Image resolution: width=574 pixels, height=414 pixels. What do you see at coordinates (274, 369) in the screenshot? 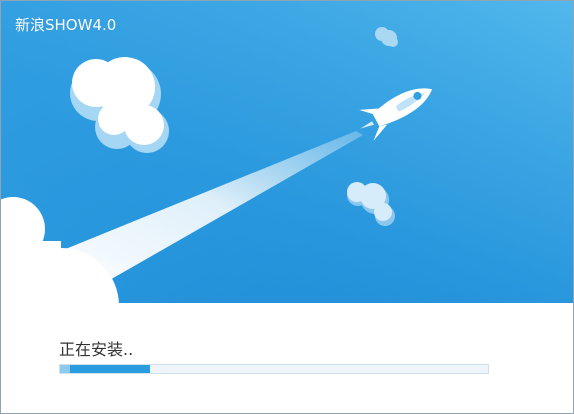
I see `progress-bar` at bounding box center [274, 369].